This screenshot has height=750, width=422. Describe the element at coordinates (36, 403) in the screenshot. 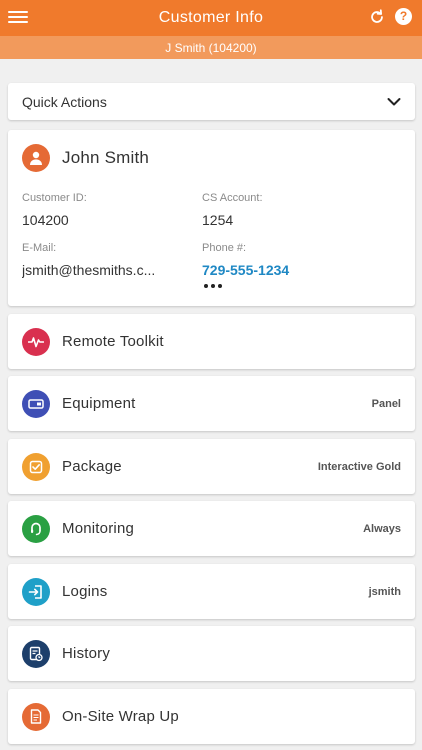

I see `panel-icon` at that location.